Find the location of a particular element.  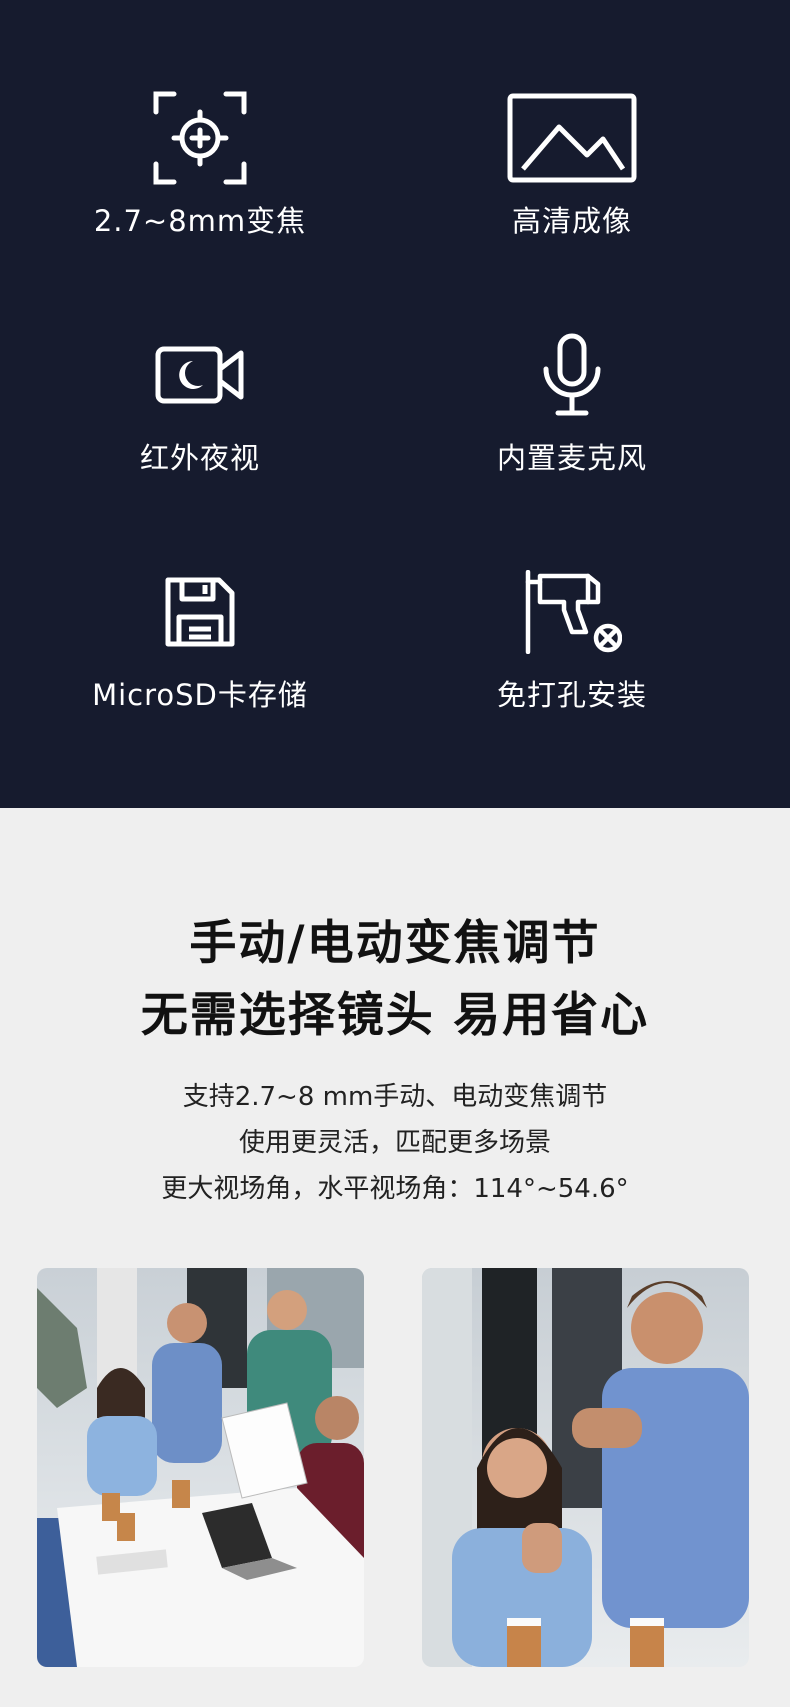

feature-label: 红外夜视 is located at coordinates (199, 458).